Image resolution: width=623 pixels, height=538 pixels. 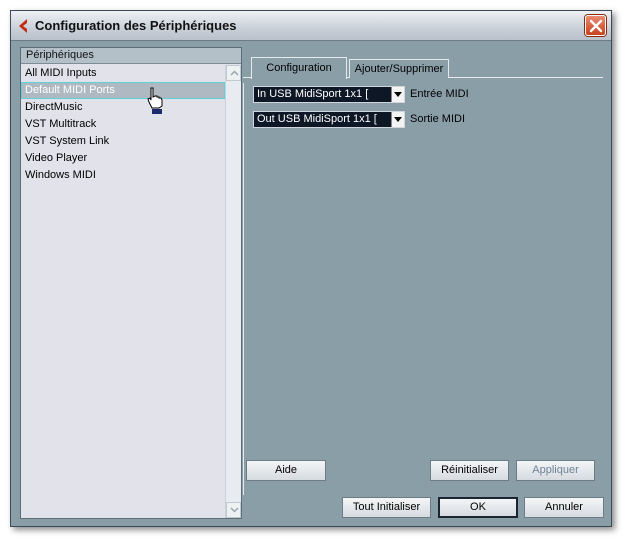 What do you see at coordinates (136, 25) in the screenshot?
I see `window-title: Configuration des Périphériques` at bounding box center [136, 25].